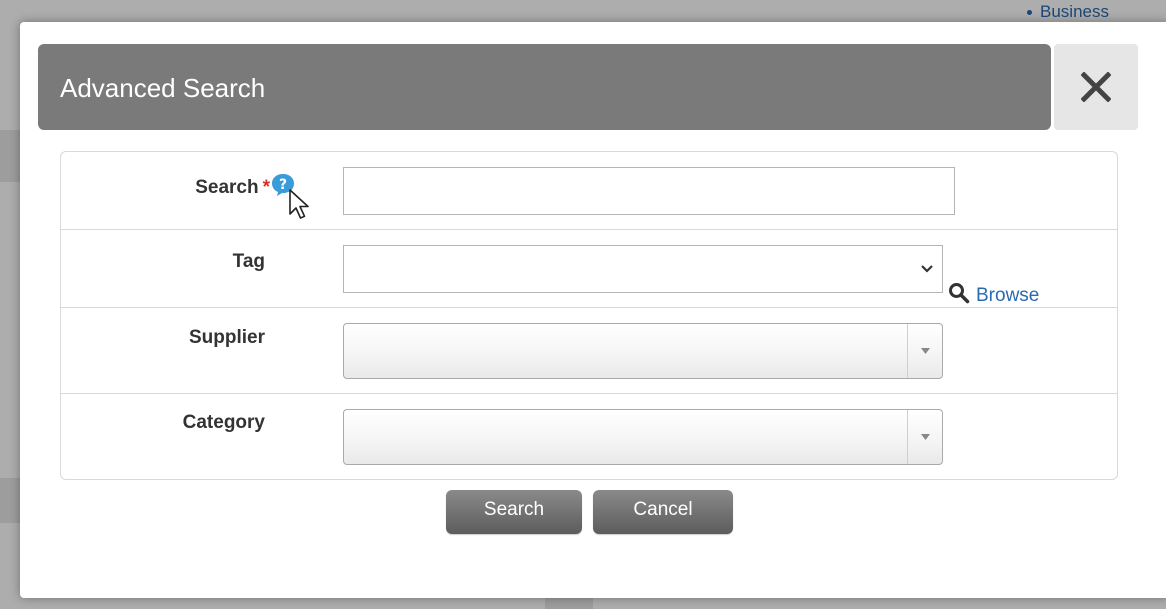 This screenshot has height=609, width=1166. What do you see at coordinates (248, 261) in the screenshot?
I see `tag-label: Tag` at bounding box center [248, 261].